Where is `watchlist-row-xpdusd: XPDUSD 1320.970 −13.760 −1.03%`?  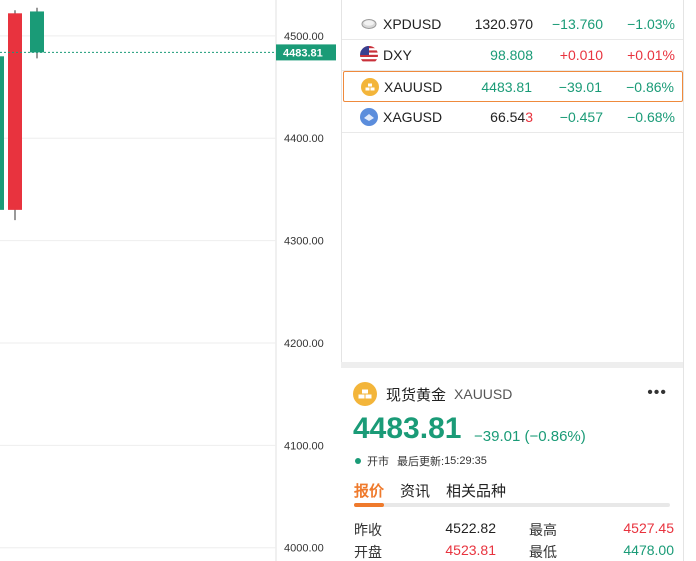 watchlist-row-xpdusd: XPDUSD 1320.970 −13.760 −1.03% is located at coordinates (513, 24).